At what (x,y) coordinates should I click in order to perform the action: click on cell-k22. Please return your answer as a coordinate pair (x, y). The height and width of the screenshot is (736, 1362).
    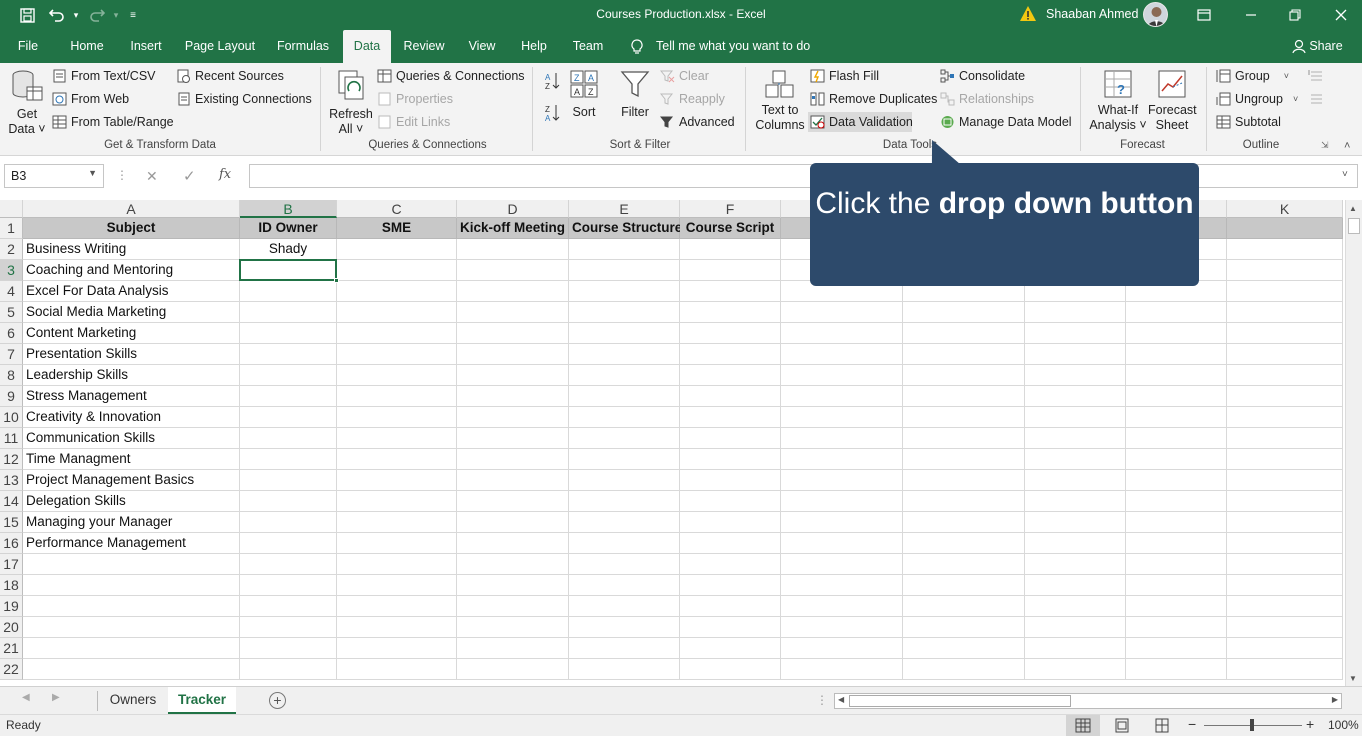
    Looking at the image, I should click on (1285, 669).